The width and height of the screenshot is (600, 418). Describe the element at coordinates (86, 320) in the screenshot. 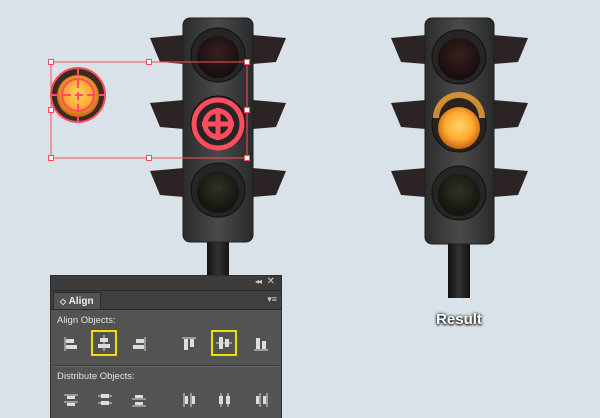

I see `align-objects-label: Align Objects:` at that location.